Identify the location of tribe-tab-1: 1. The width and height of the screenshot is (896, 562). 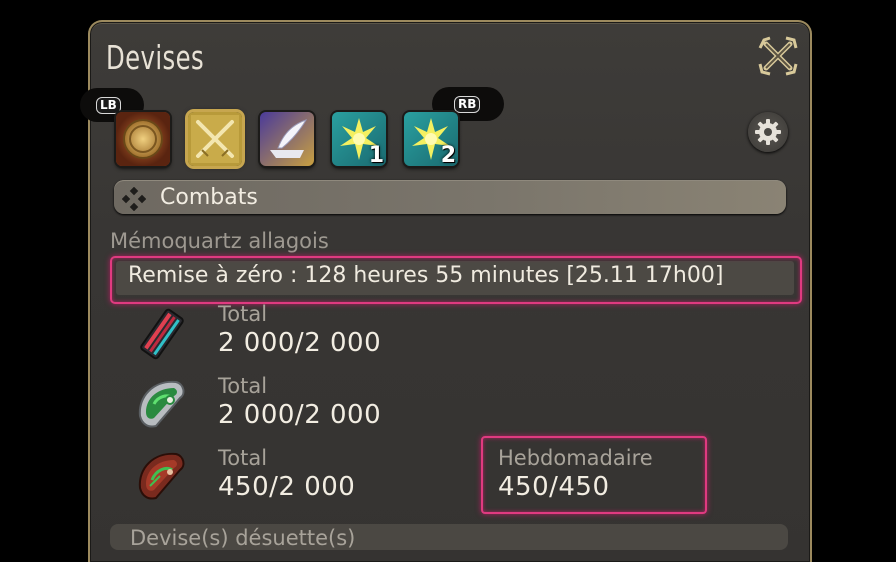
(359, 139).